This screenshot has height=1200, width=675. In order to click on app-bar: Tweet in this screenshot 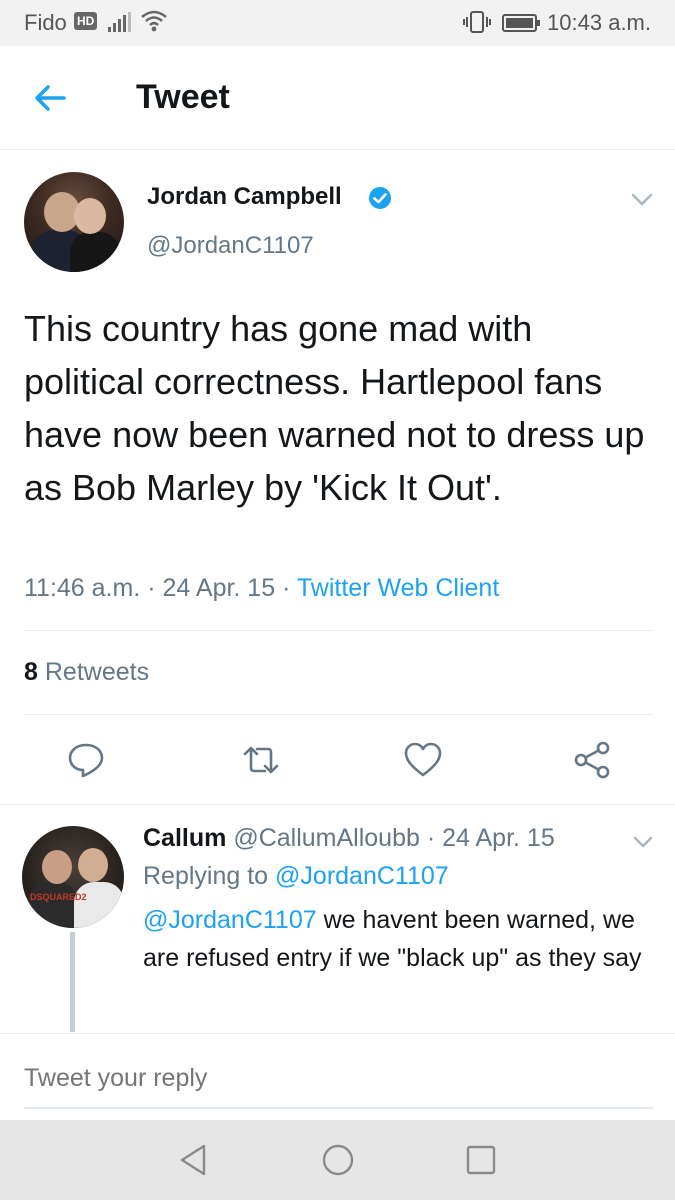, I will do `click(337, 98)`.